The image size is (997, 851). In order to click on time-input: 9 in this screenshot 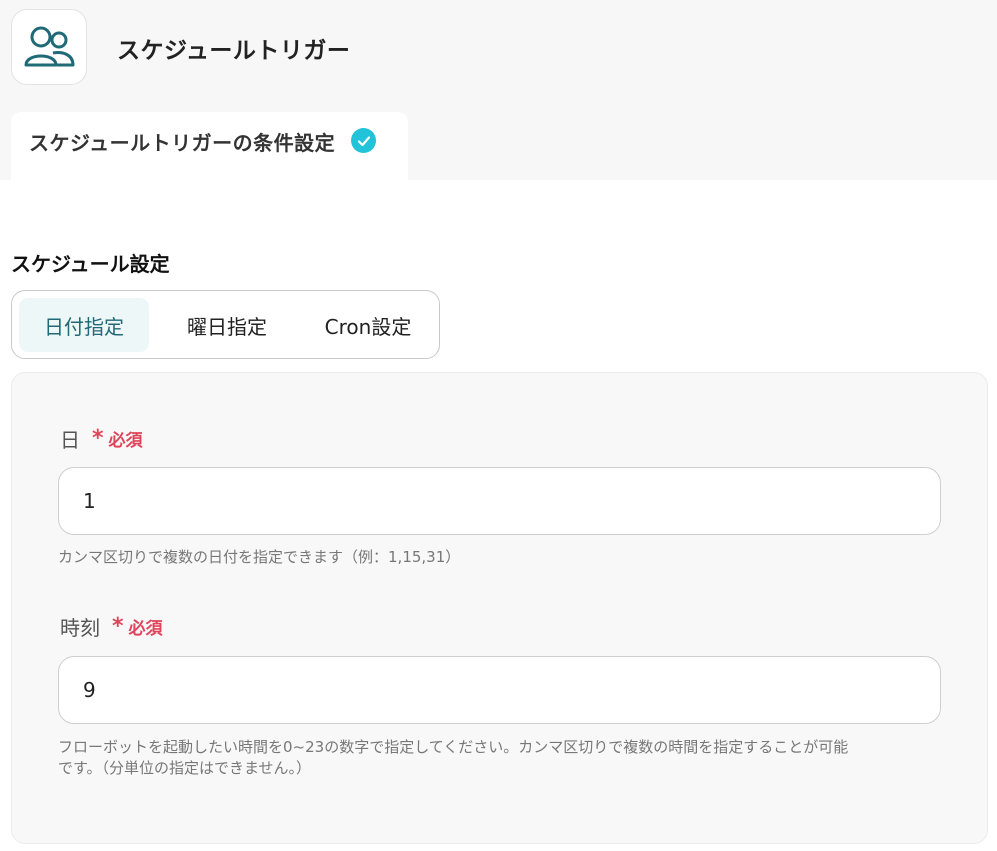, I will do `click(499, 690)`.